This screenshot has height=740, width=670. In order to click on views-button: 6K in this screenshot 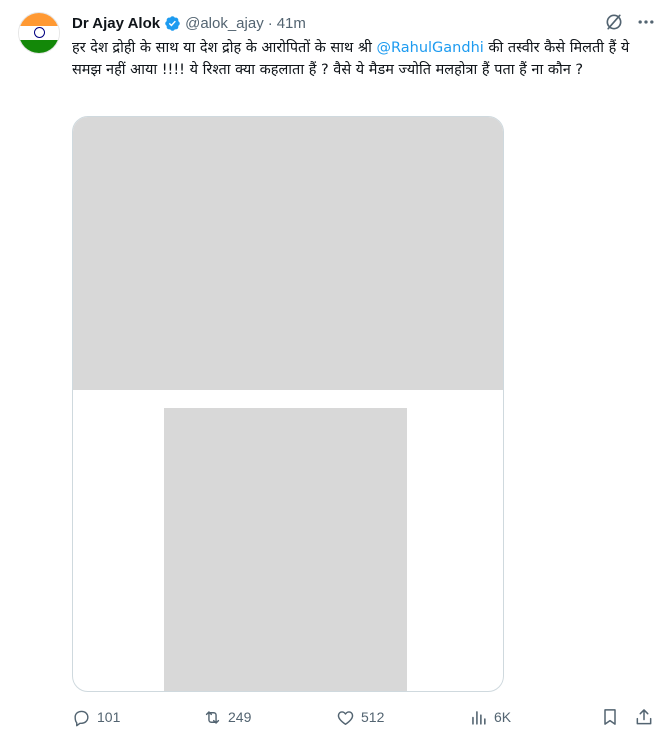, I will do `click(490, 717)`.